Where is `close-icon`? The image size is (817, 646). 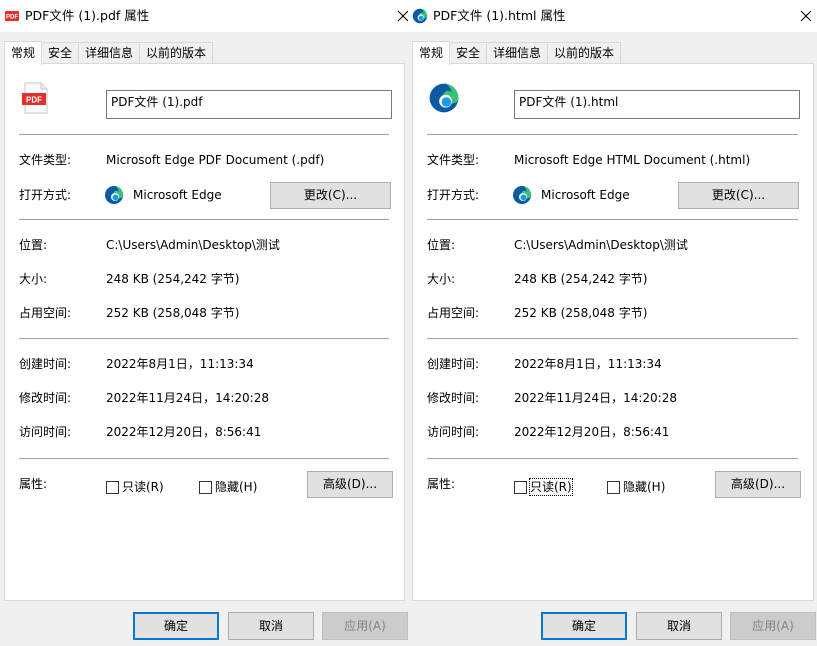 close-icon is located at coordinates (806, 16).